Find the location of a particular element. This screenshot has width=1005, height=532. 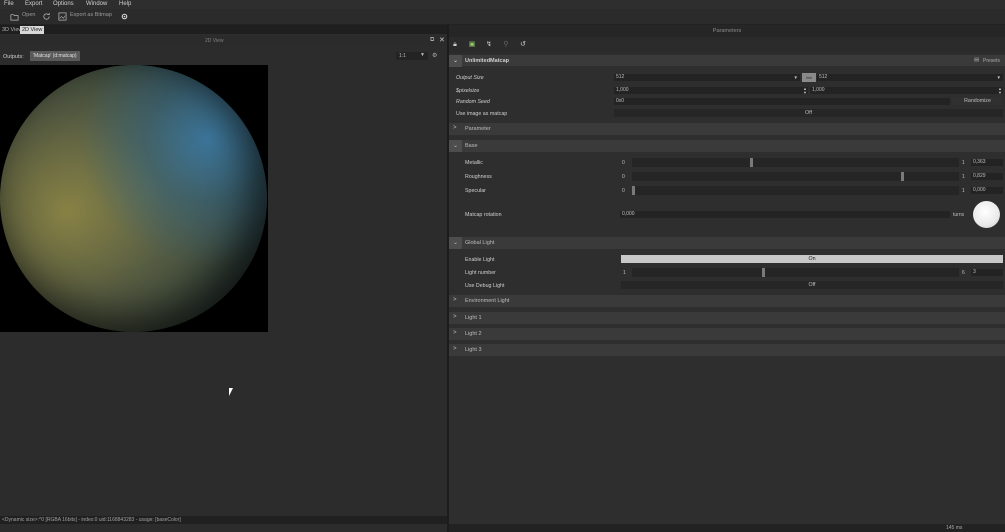

output-size-height-value: 512 is located at coordinates (823, 77).